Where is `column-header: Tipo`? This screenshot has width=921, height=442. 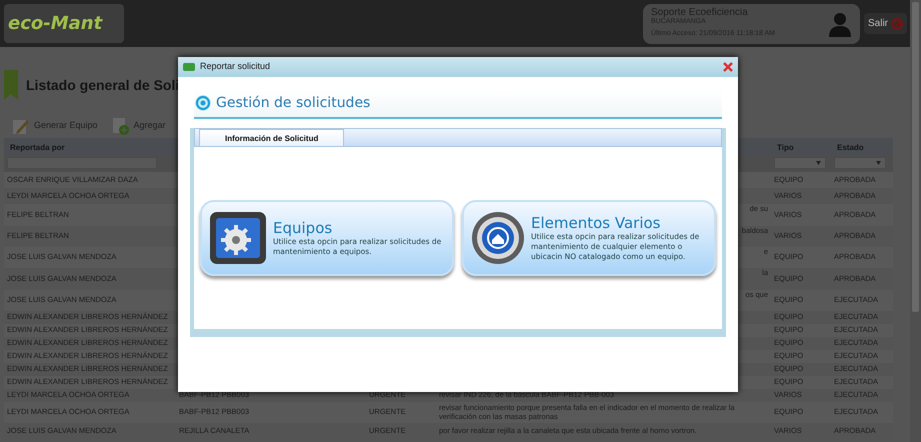 column-header: Tipo is located at coordinates (801, 146).